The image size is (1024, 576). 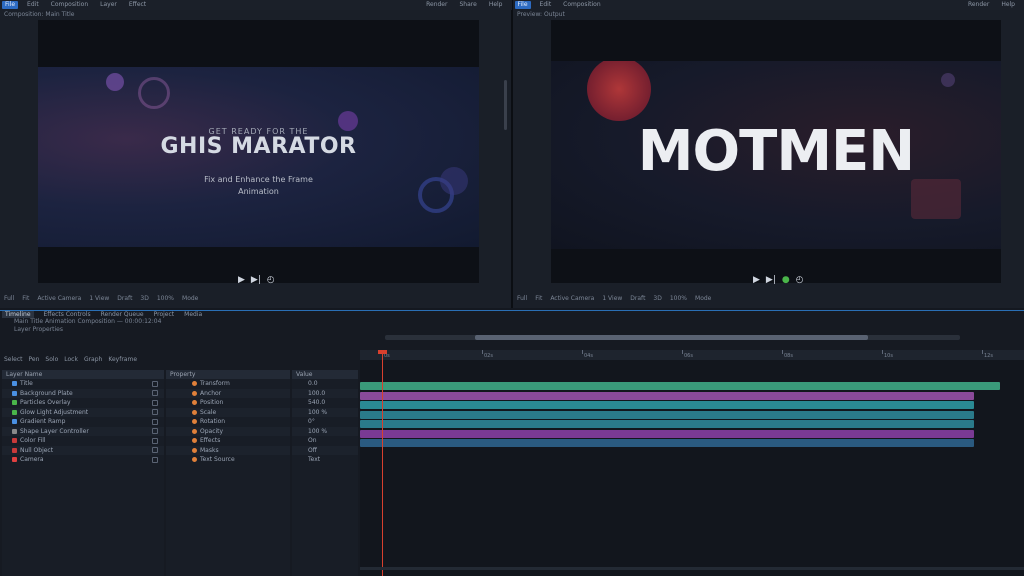 I want to click on time-ruler: 0s 02s 04s 06s 08s 10s 12s, so click(x=692, y=355).